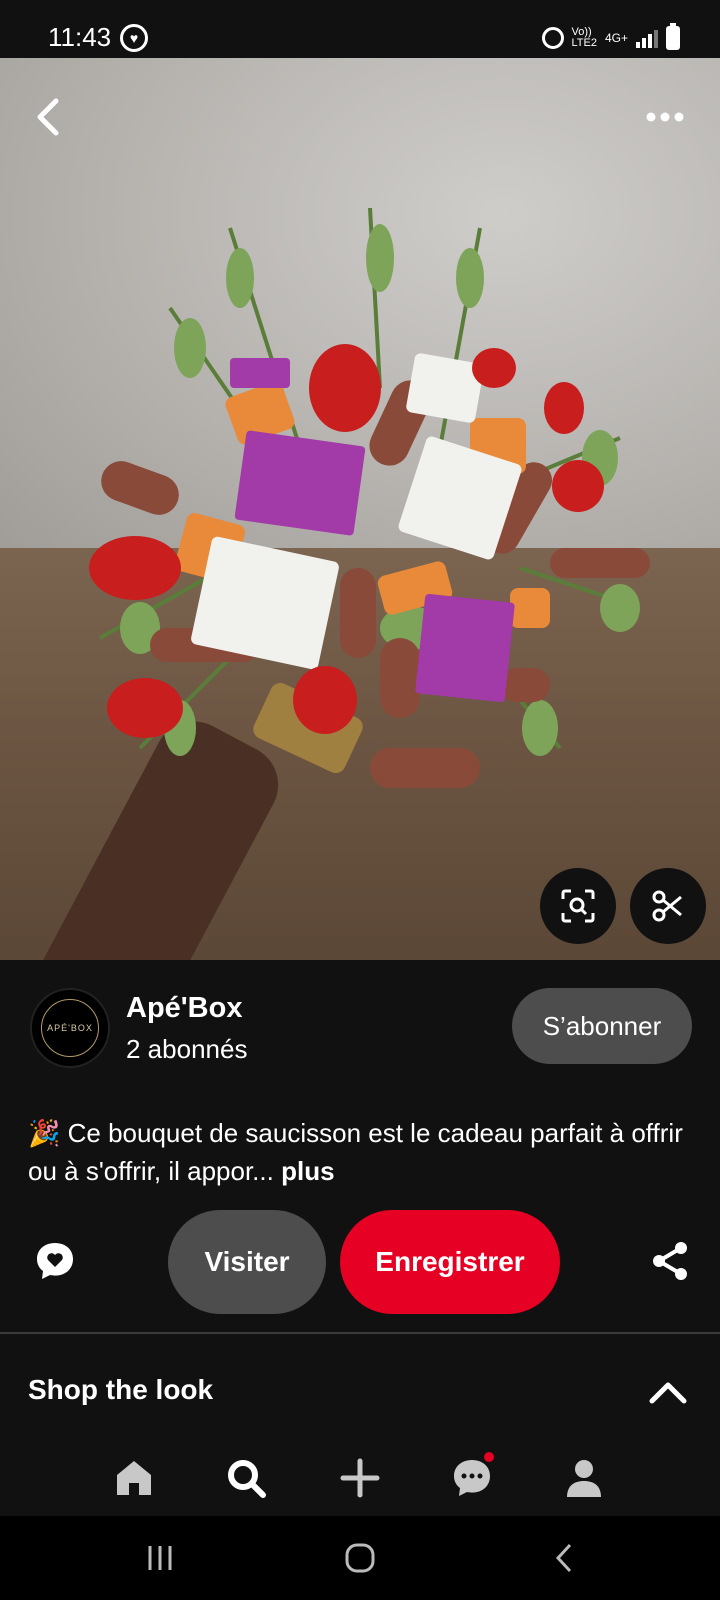 Image resolution: width=720 pixels, height=1600 pixels. I want to click on shop-title: Shop the look, so click(121, 1389).